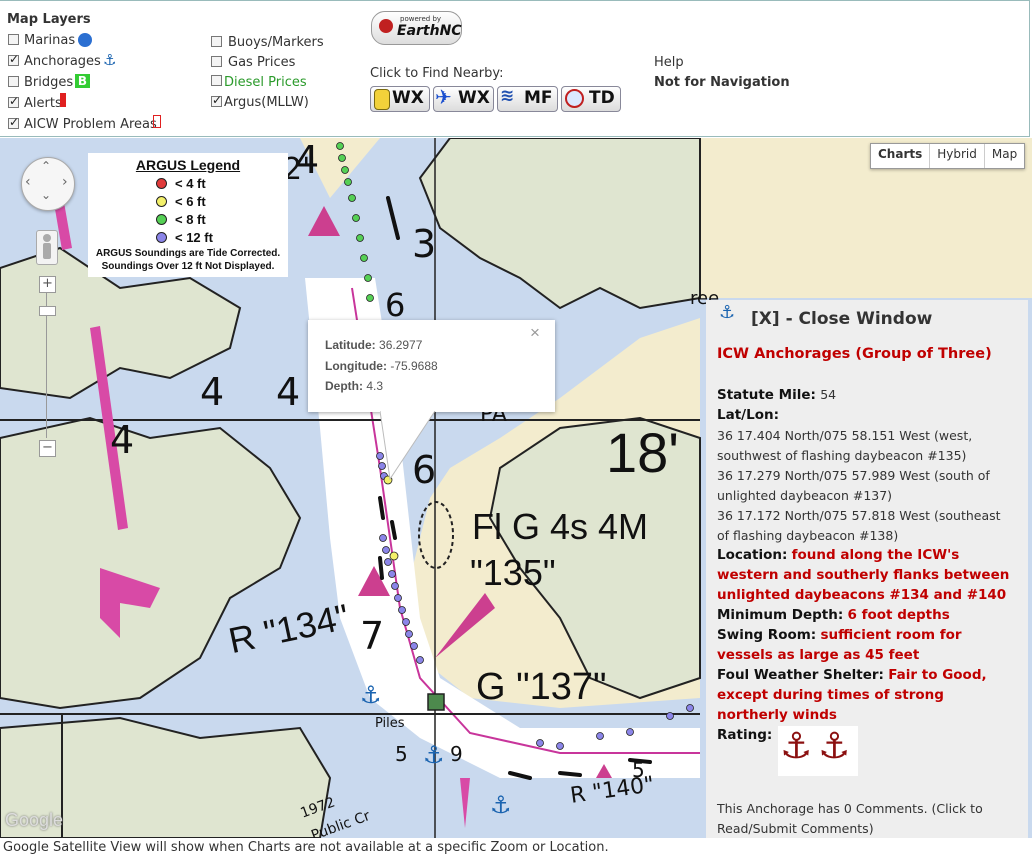 Image resolution: width=1032 pixels, height=859 pixels. Describe the element at coordinates (381, 366) in the screenshot. I see `longitude-row: Longitude: -75.9688` at that location.